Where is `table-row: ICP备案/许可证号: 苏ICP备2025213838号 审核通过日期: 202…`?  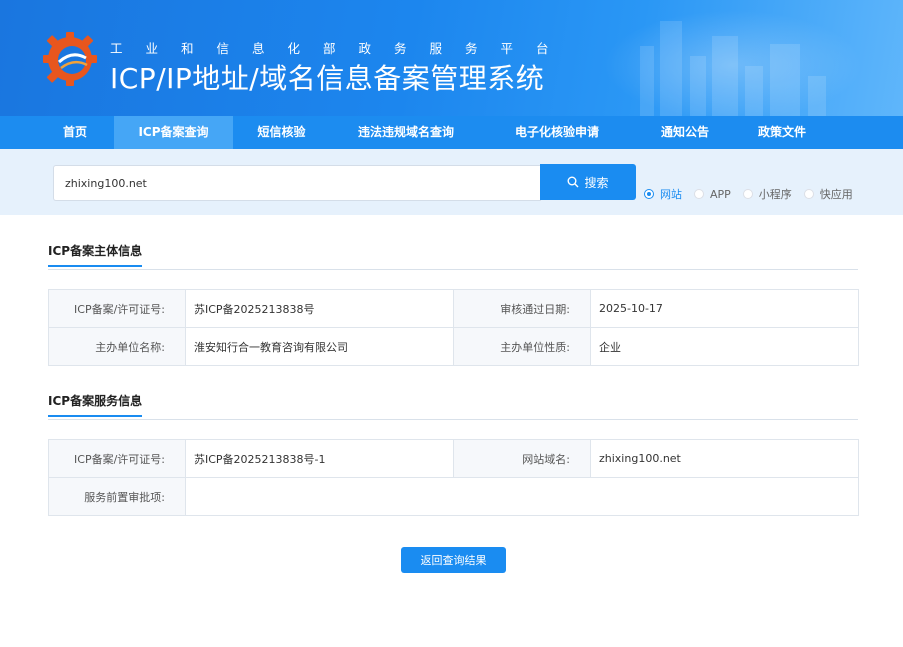 table-row: ICP备案/许可证号: 苏ICP备2025213838号 审核通过日期: 202… is located at coordinates (453, 308).